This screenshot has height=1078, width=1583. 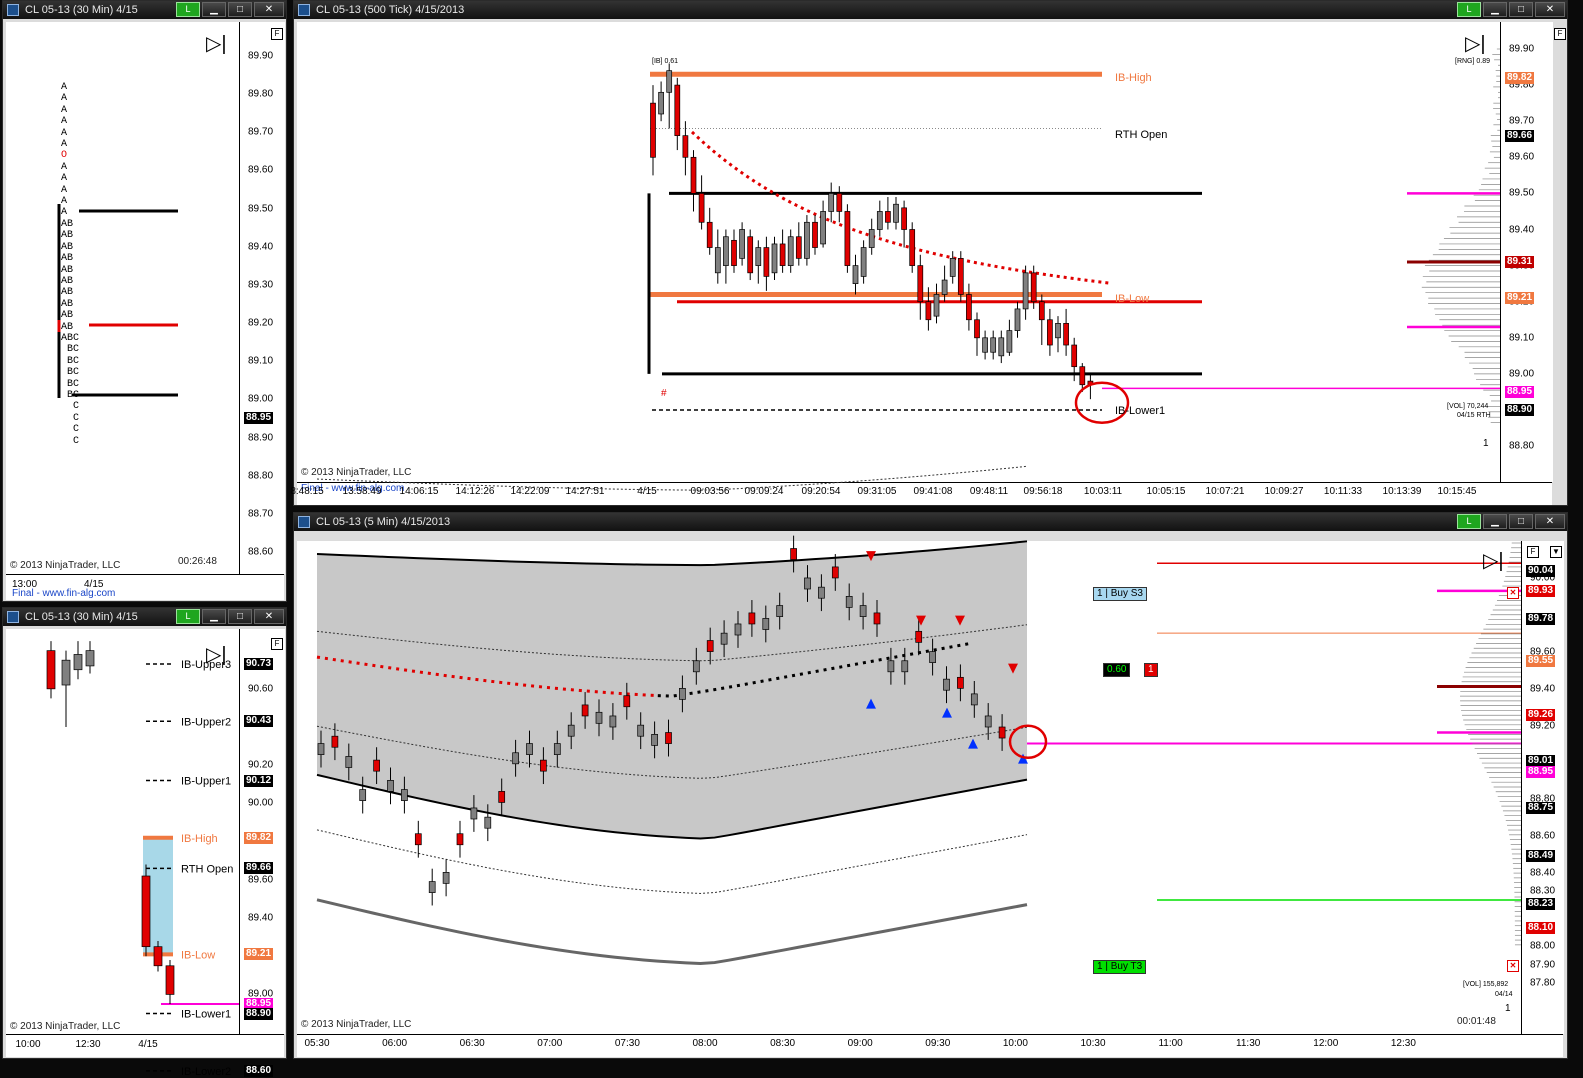 What do you see at coordinates (144, 617) in the screenshot?
I see `ib-title-bar: CL 05-13 (30 Min) 4/15 L ▁ □ ✕` at bounding box center [144, 617].